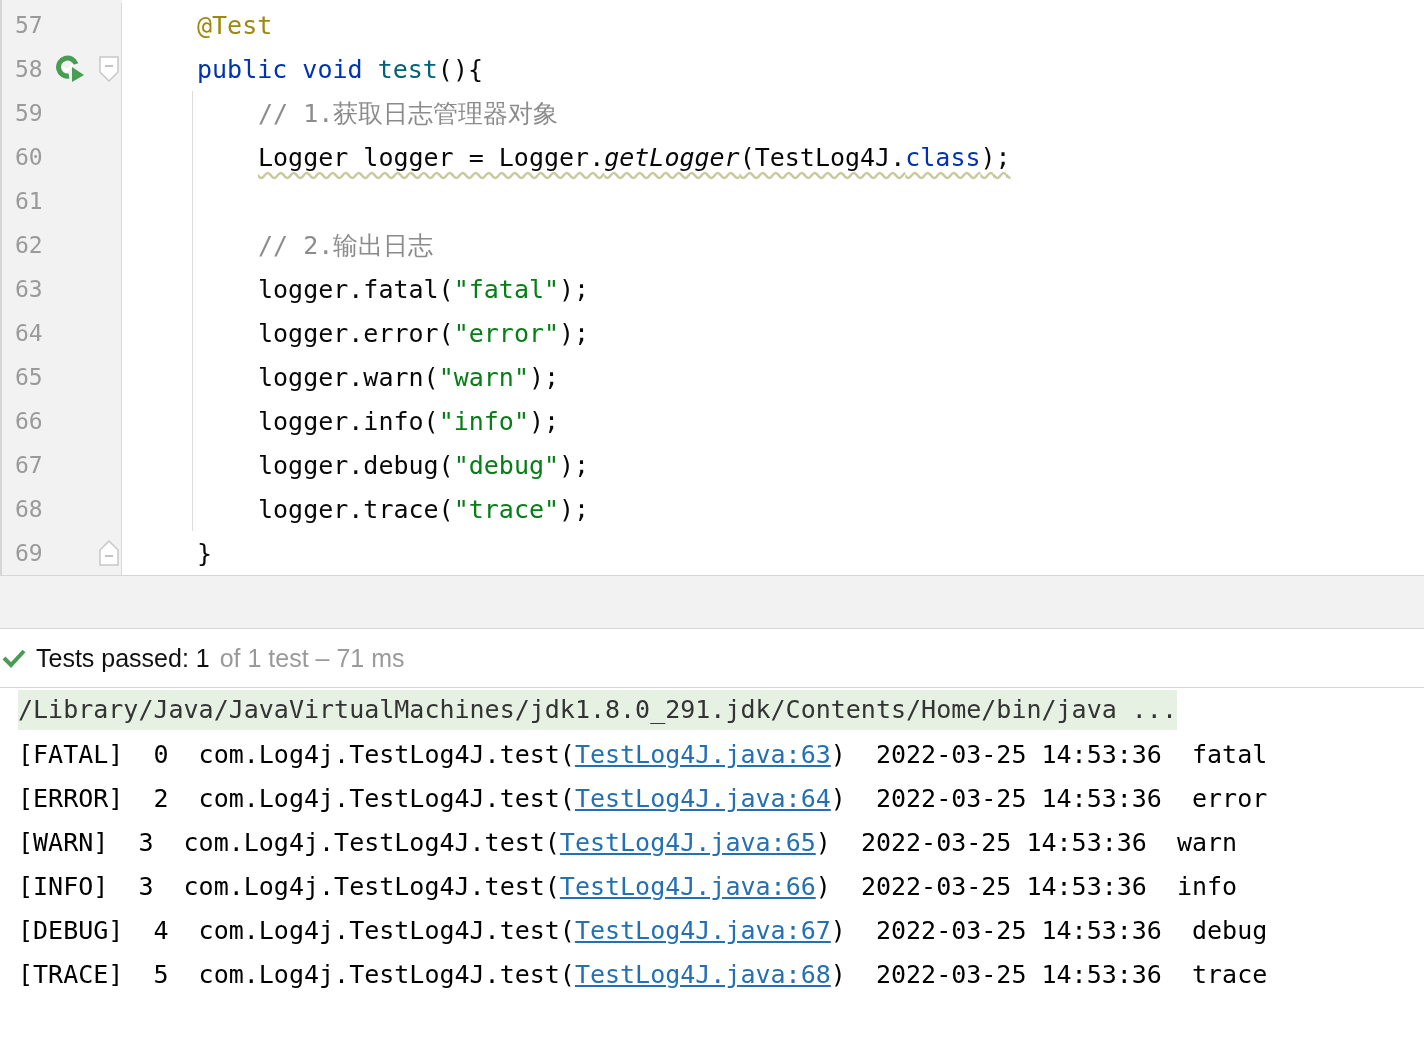 This screenshot has width=1424, height=1042. What do you see at coordinates (702, 930) in the screenshot?
I see `source-link: TestLog4J.java:67` at bounding box center [702, 930].